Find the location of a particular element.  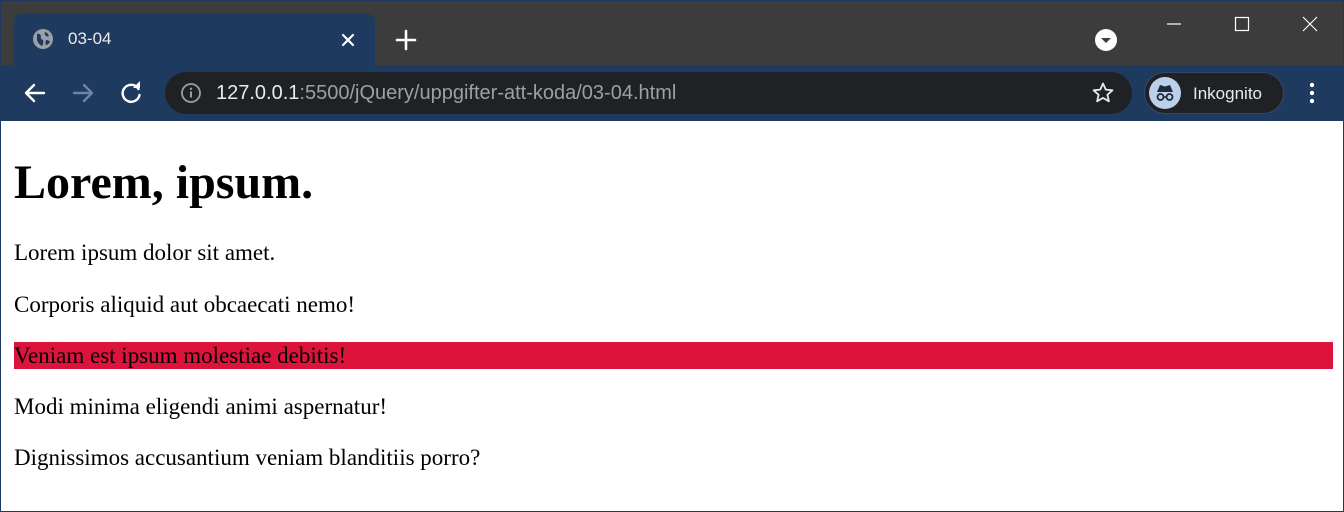

maximize-icon is located at coordinates (1242, 24).